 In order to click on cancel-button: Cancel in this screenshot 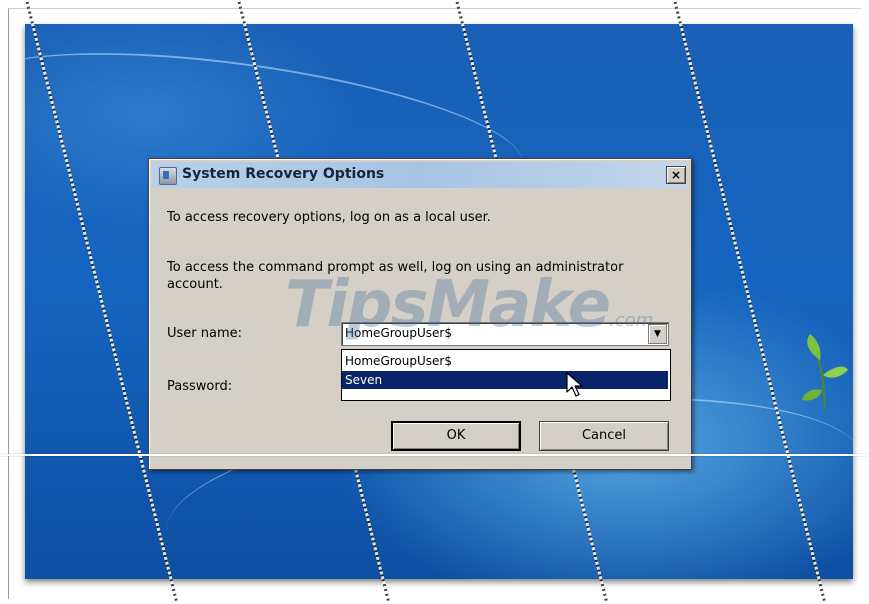, I will do `click(604, 436)`.